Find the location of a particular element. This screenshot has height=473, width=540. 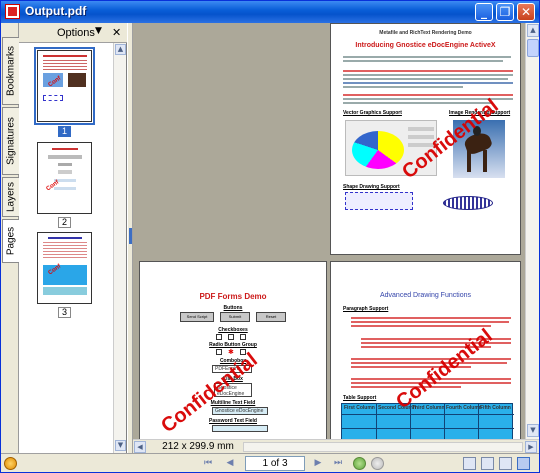

splitter-grip is located at coordinates (130, 236).